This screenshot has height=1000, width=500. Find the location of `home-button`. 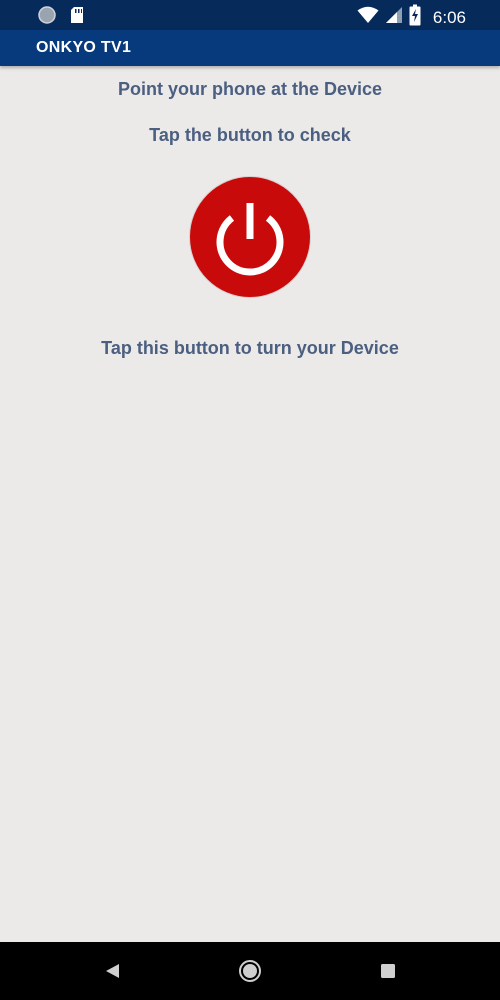

home-button is located at coordinates (250, 971).